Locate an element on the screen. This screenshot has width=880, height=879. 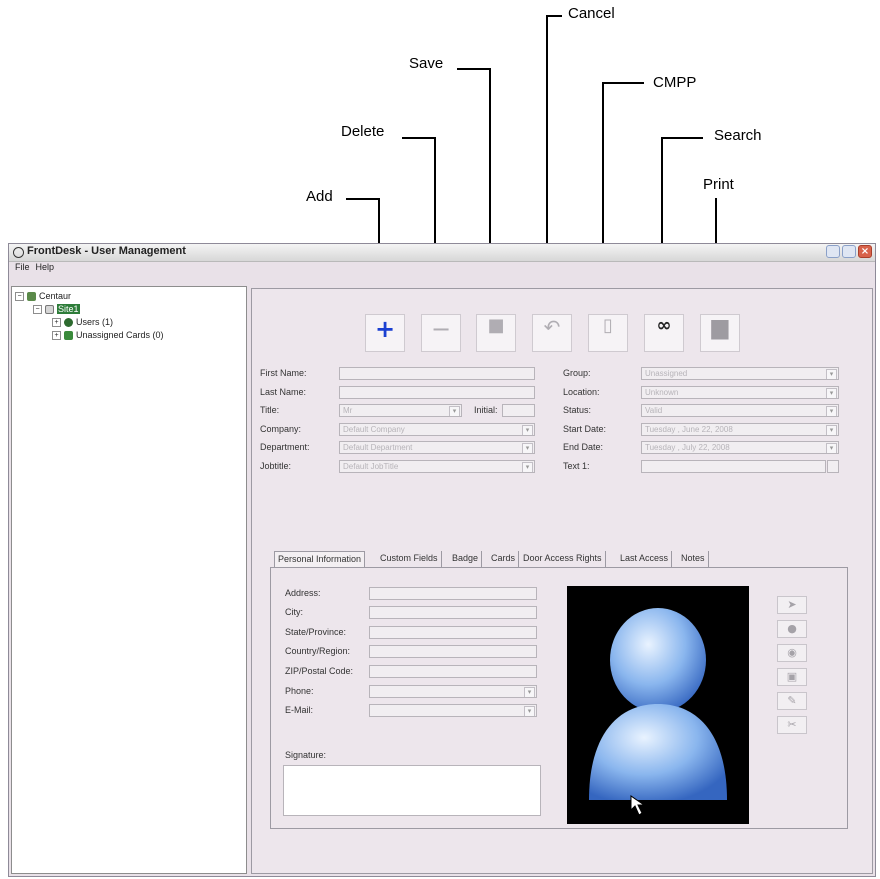
save-button: ■ is located at coordinates (496, 333).